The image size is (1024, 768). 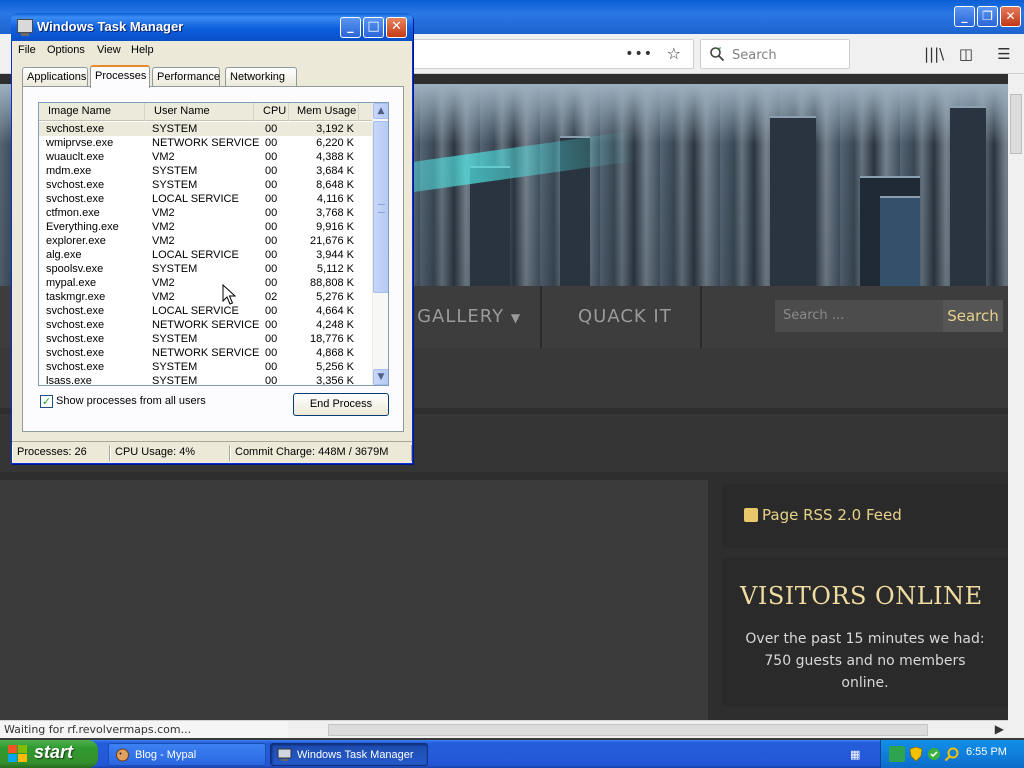 What do you see at coordinates (331, 339) in the screenshot?
I see `process-mem-usage: 18,776 K` at bounding box center [331, 339].